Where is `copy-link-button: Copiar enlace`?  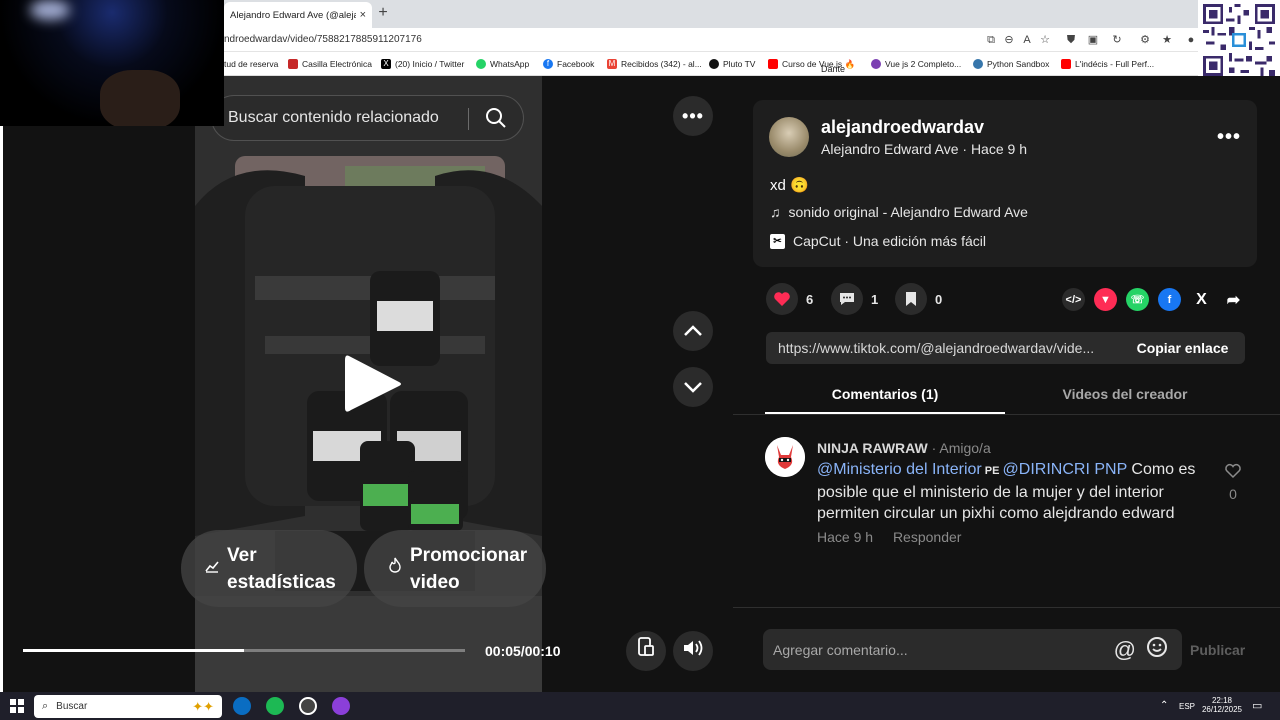 copy-link-button: Copiar enlace is located at coordinates (1182, 348).